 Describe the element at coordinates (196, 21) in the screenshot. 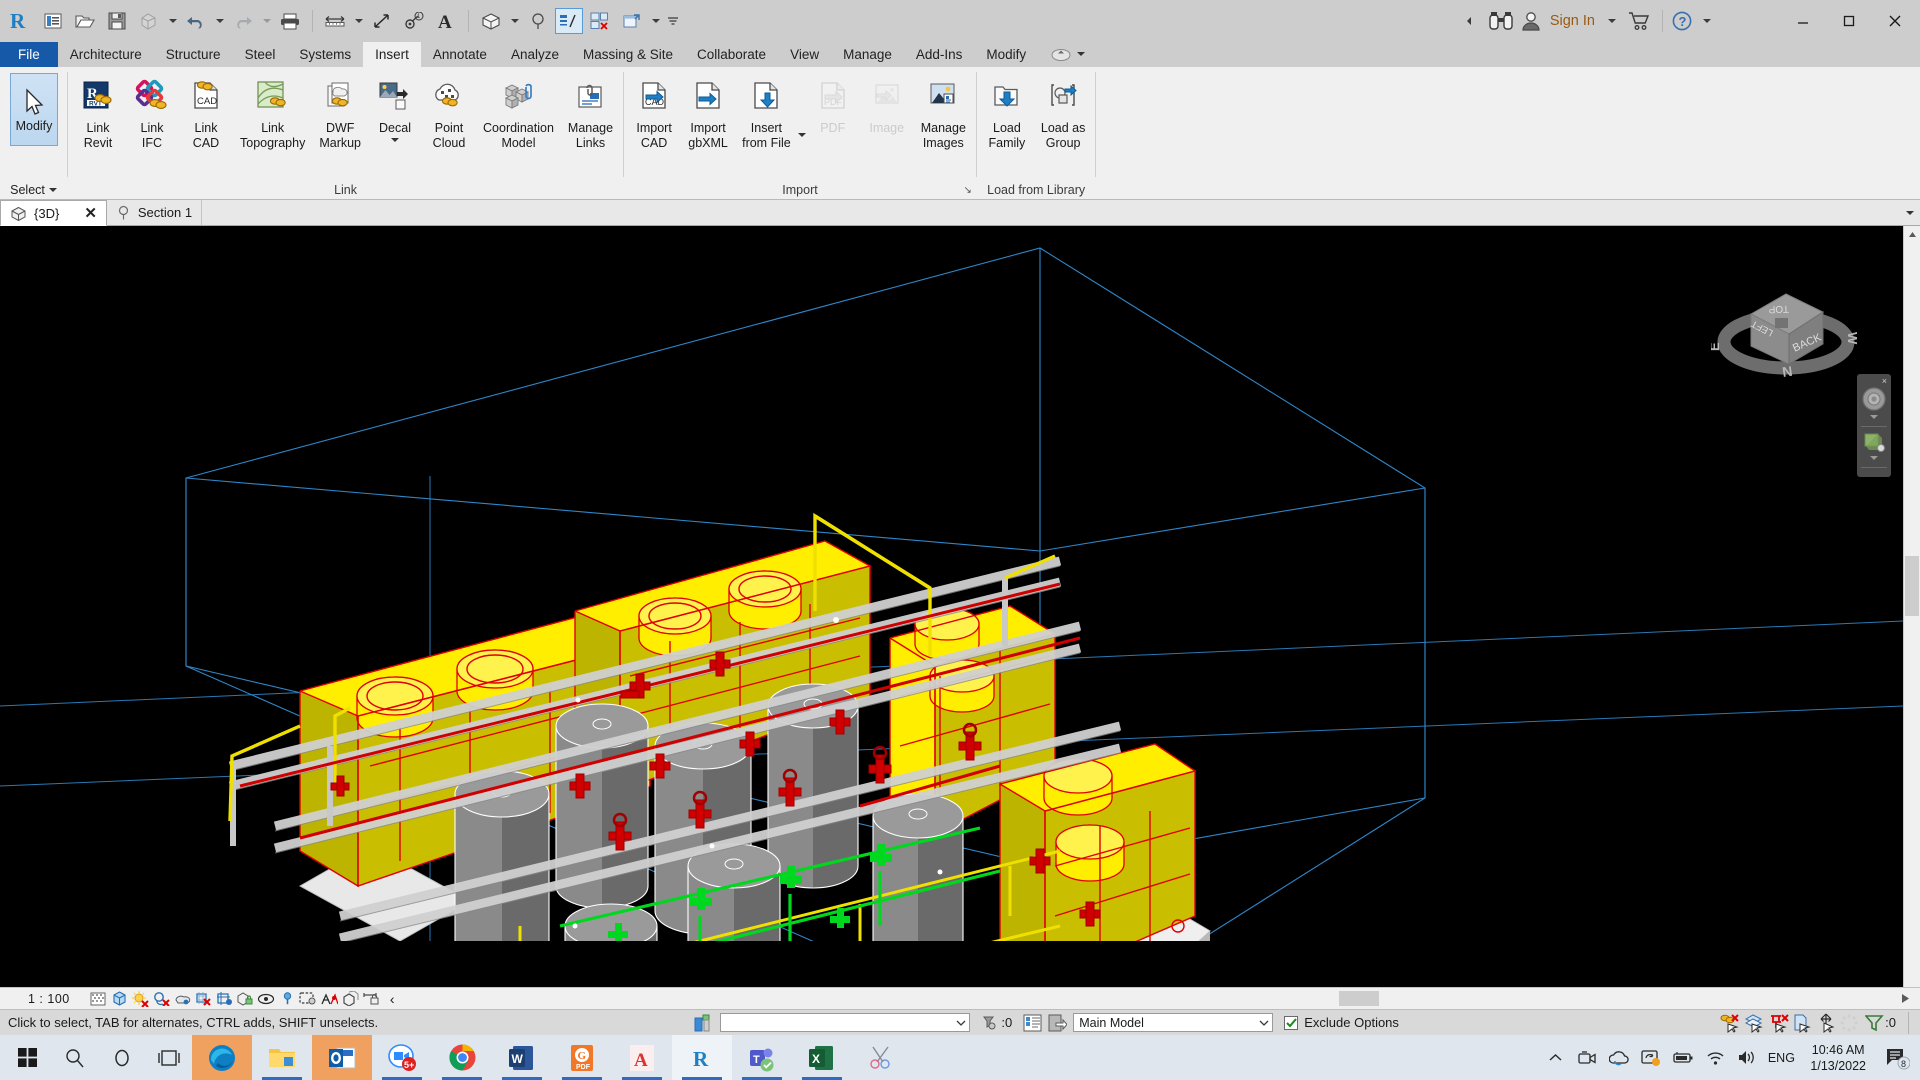

I see `undo-icon` at that location.